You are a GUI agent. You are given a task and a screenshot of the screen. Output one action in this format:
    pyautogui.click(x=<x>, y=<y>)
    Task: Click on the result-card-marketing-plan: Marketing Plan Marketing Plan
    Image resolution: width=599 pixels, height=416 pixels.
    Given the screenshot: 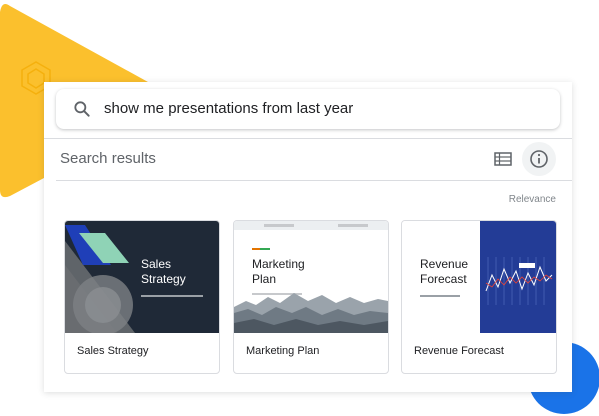 What is the action you would take?
    pyautogui.click(x=311, y=297)
    